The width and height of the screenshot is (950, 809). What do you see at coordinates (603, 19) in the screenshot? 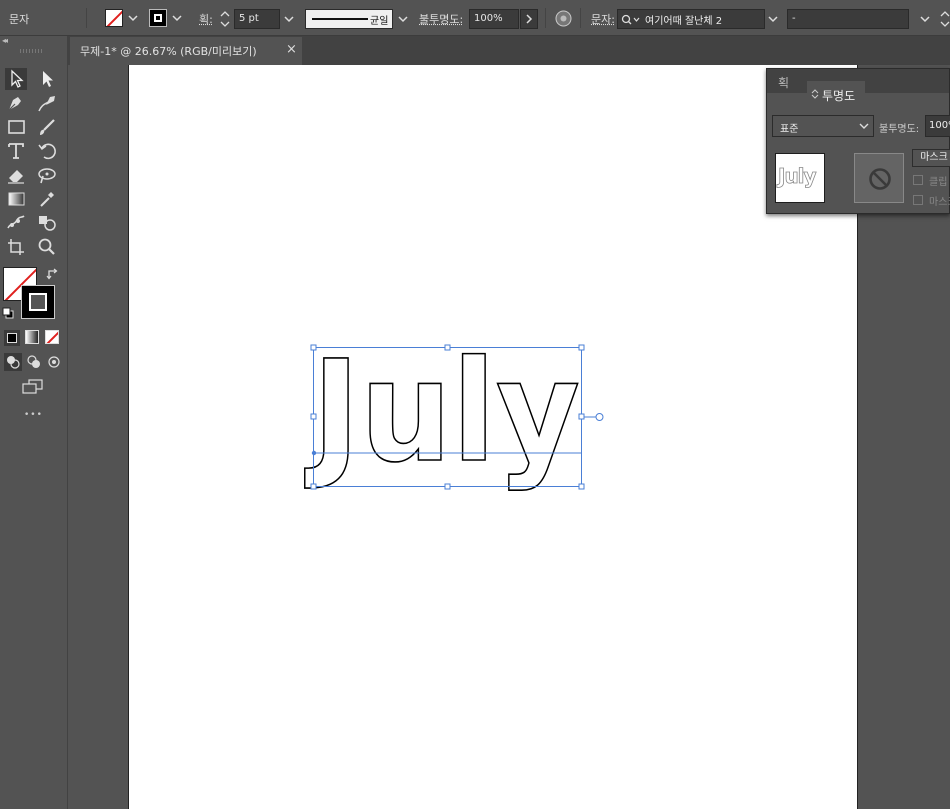
I see `character-label: 문자:` at bounding box center [603, 19].